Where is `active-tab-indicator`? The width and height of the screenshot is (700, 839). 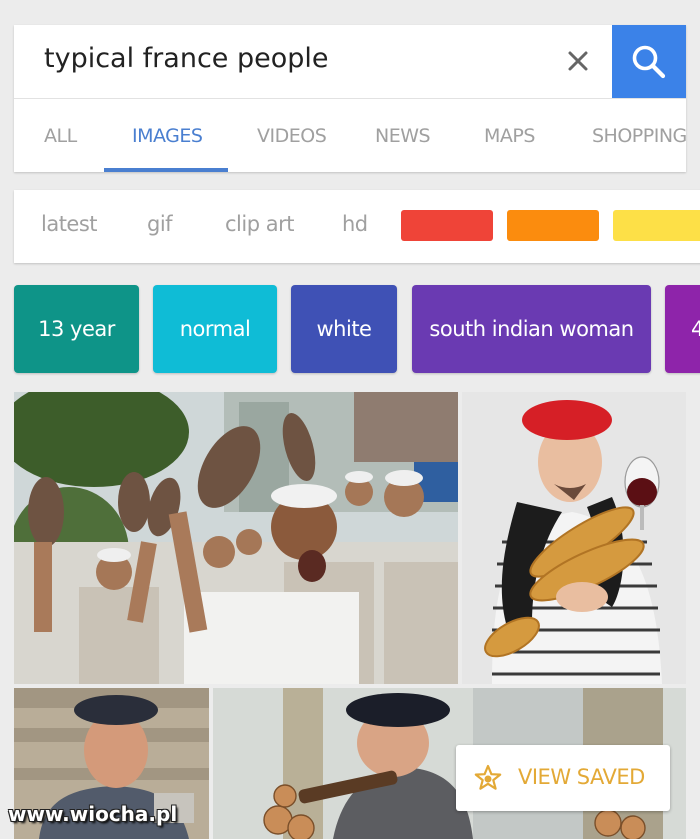 active-tab-indicator is located at coordinates (166, 170).